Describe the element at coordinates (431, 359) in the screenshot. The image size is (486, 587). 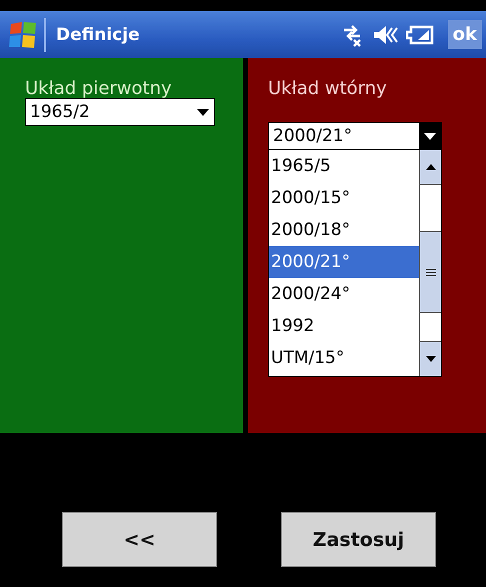
I see `scroll-down-icon` at that location.